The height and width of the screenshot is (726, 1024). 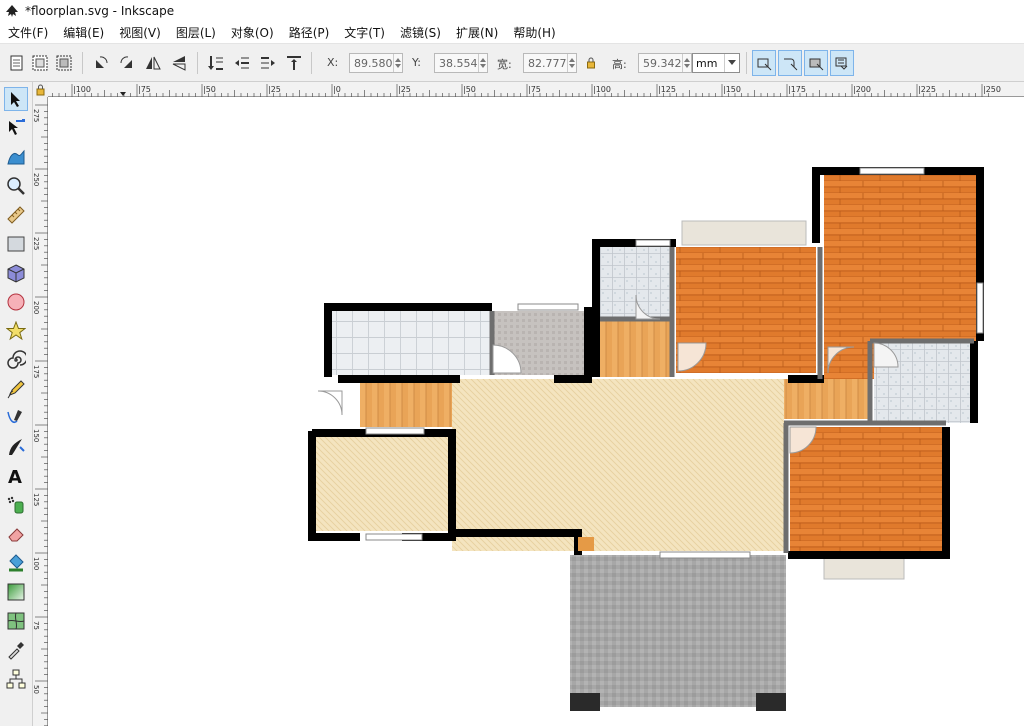 I want to click on vertical-ruler: 275 250 225 200 175 150 125 100 75 50, so click(x=40, y=411).